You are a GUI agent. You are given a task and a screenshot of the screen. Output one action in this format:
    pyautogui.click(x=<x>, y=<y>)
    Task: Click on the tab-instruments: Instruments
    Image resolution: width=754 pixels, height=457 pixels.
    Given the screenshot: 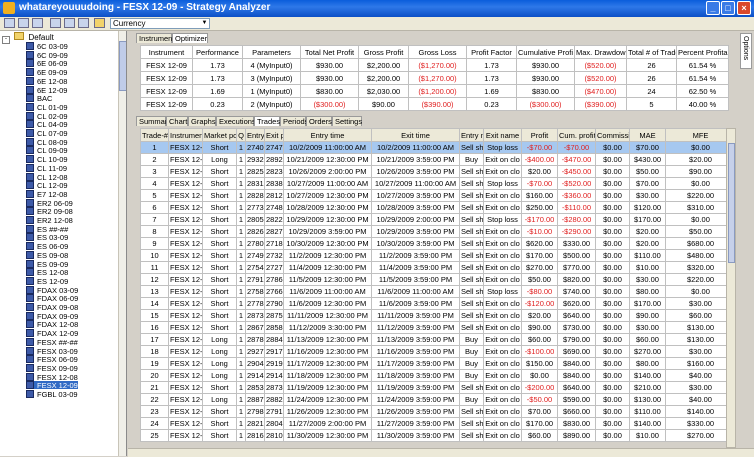 What is the action you would take?
    pyautogui.click(x=157, y=38)
    